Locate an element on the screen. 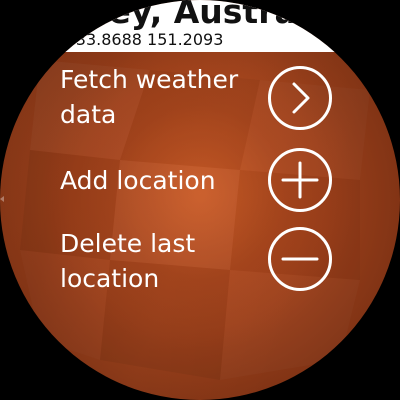 The image size is (400, 400). add-location-label: Add location is located at coordinates (138, 180).